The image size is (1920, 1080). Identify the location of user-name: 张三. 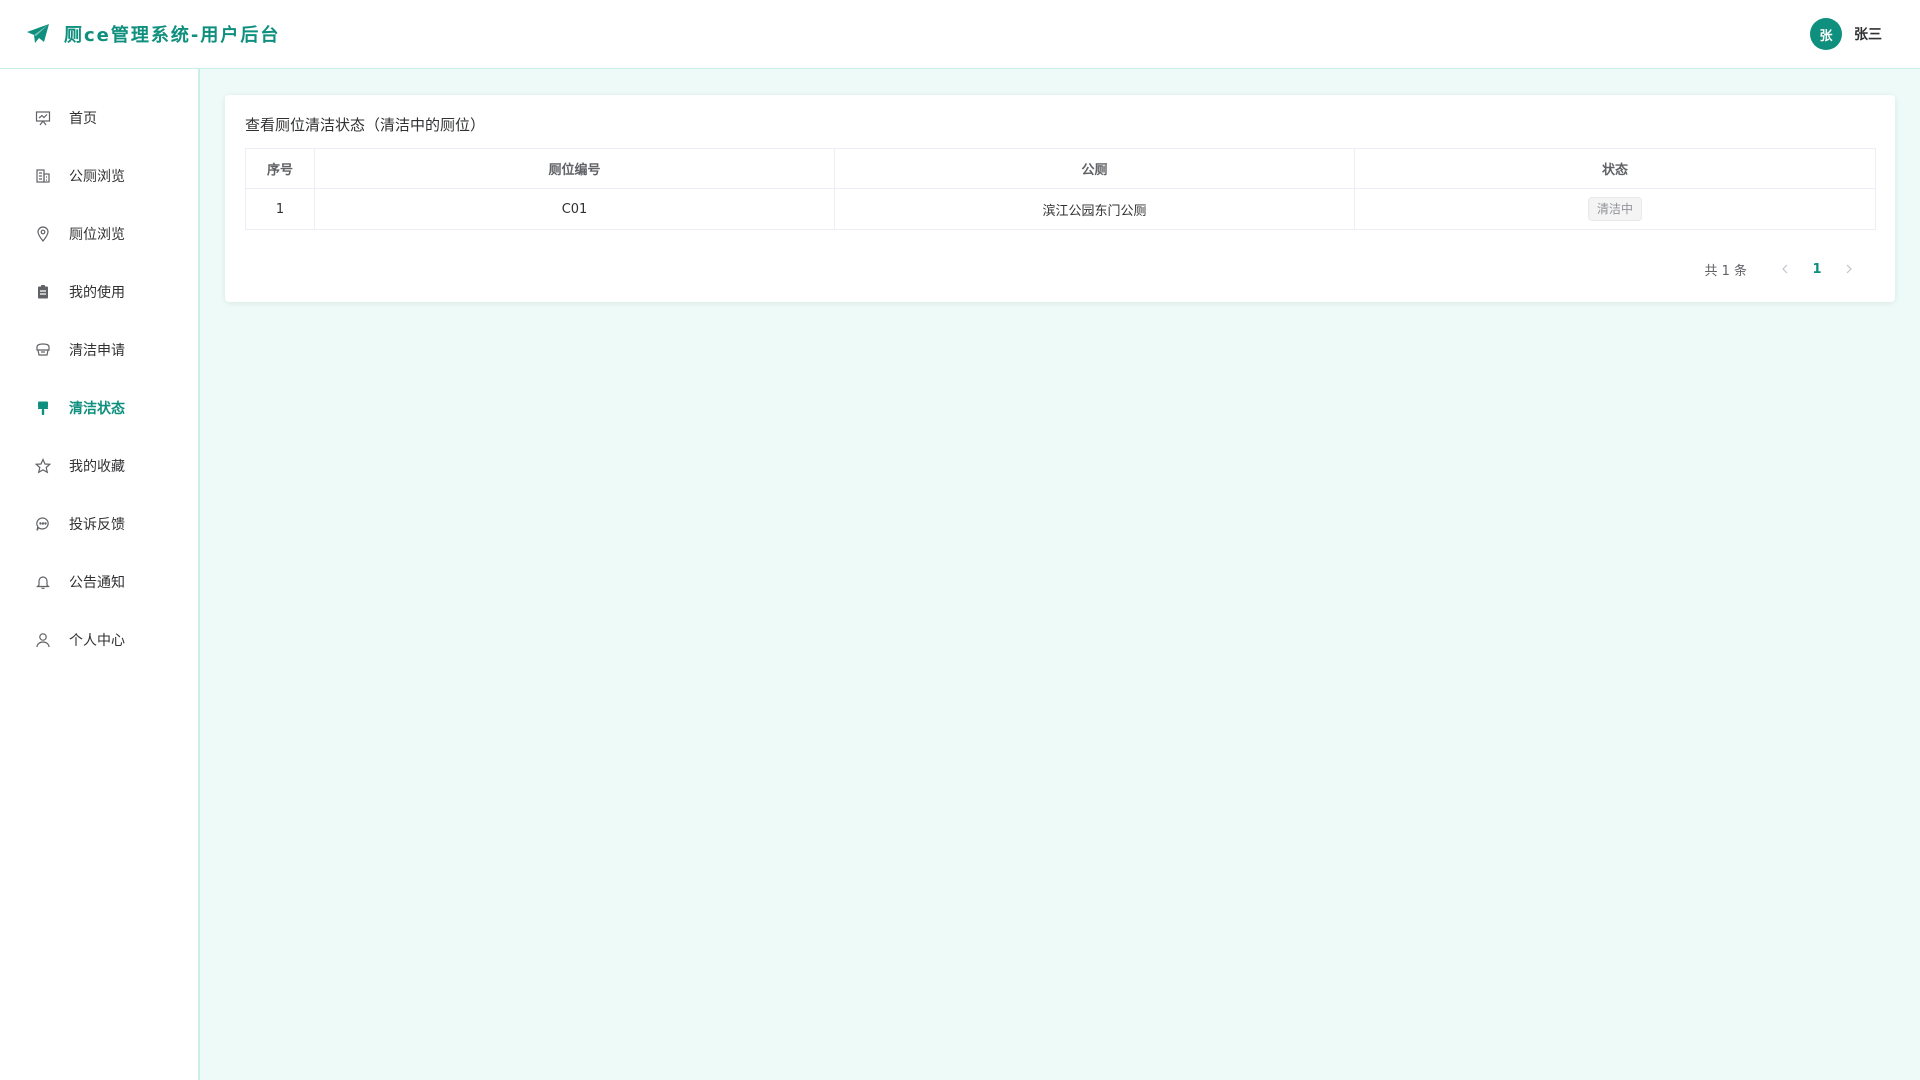
(1868, 34).